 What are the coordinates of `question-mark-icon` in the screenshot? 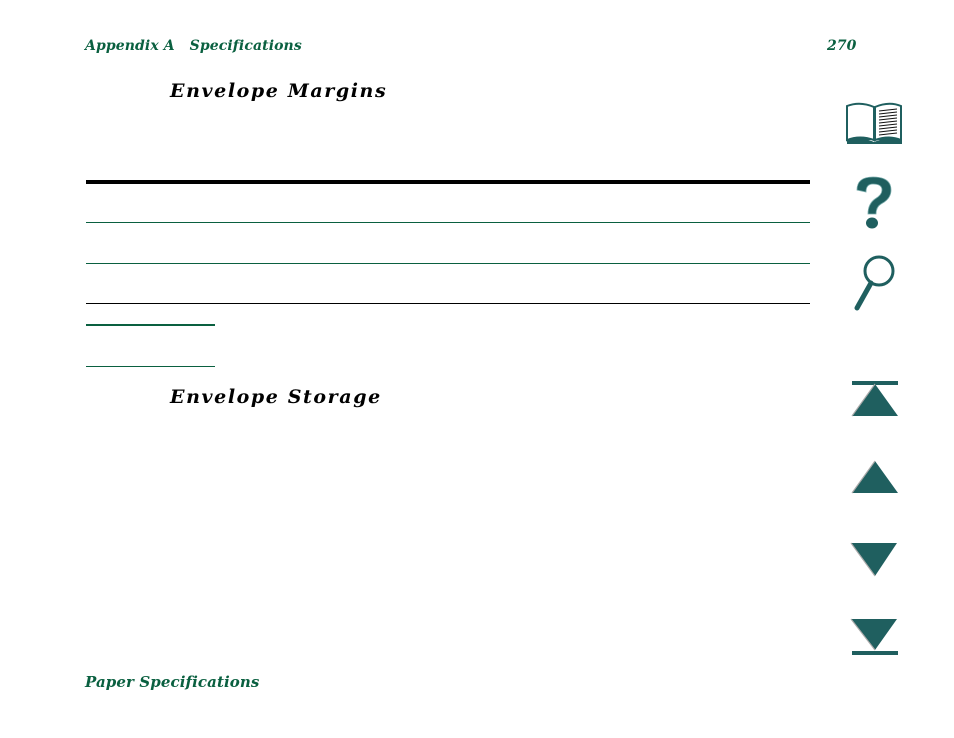 It's located at (874, 202).